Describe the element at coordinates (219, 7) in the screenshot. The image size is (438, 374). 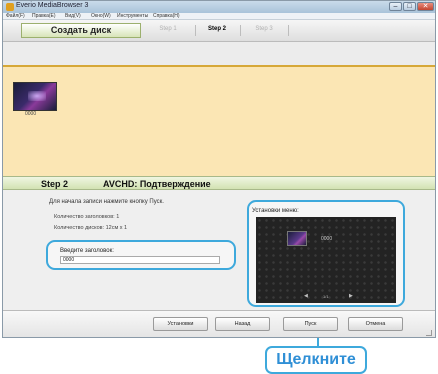
I see `title-bar: Everio MediaBrowser 3 – □ ✕` at that location.